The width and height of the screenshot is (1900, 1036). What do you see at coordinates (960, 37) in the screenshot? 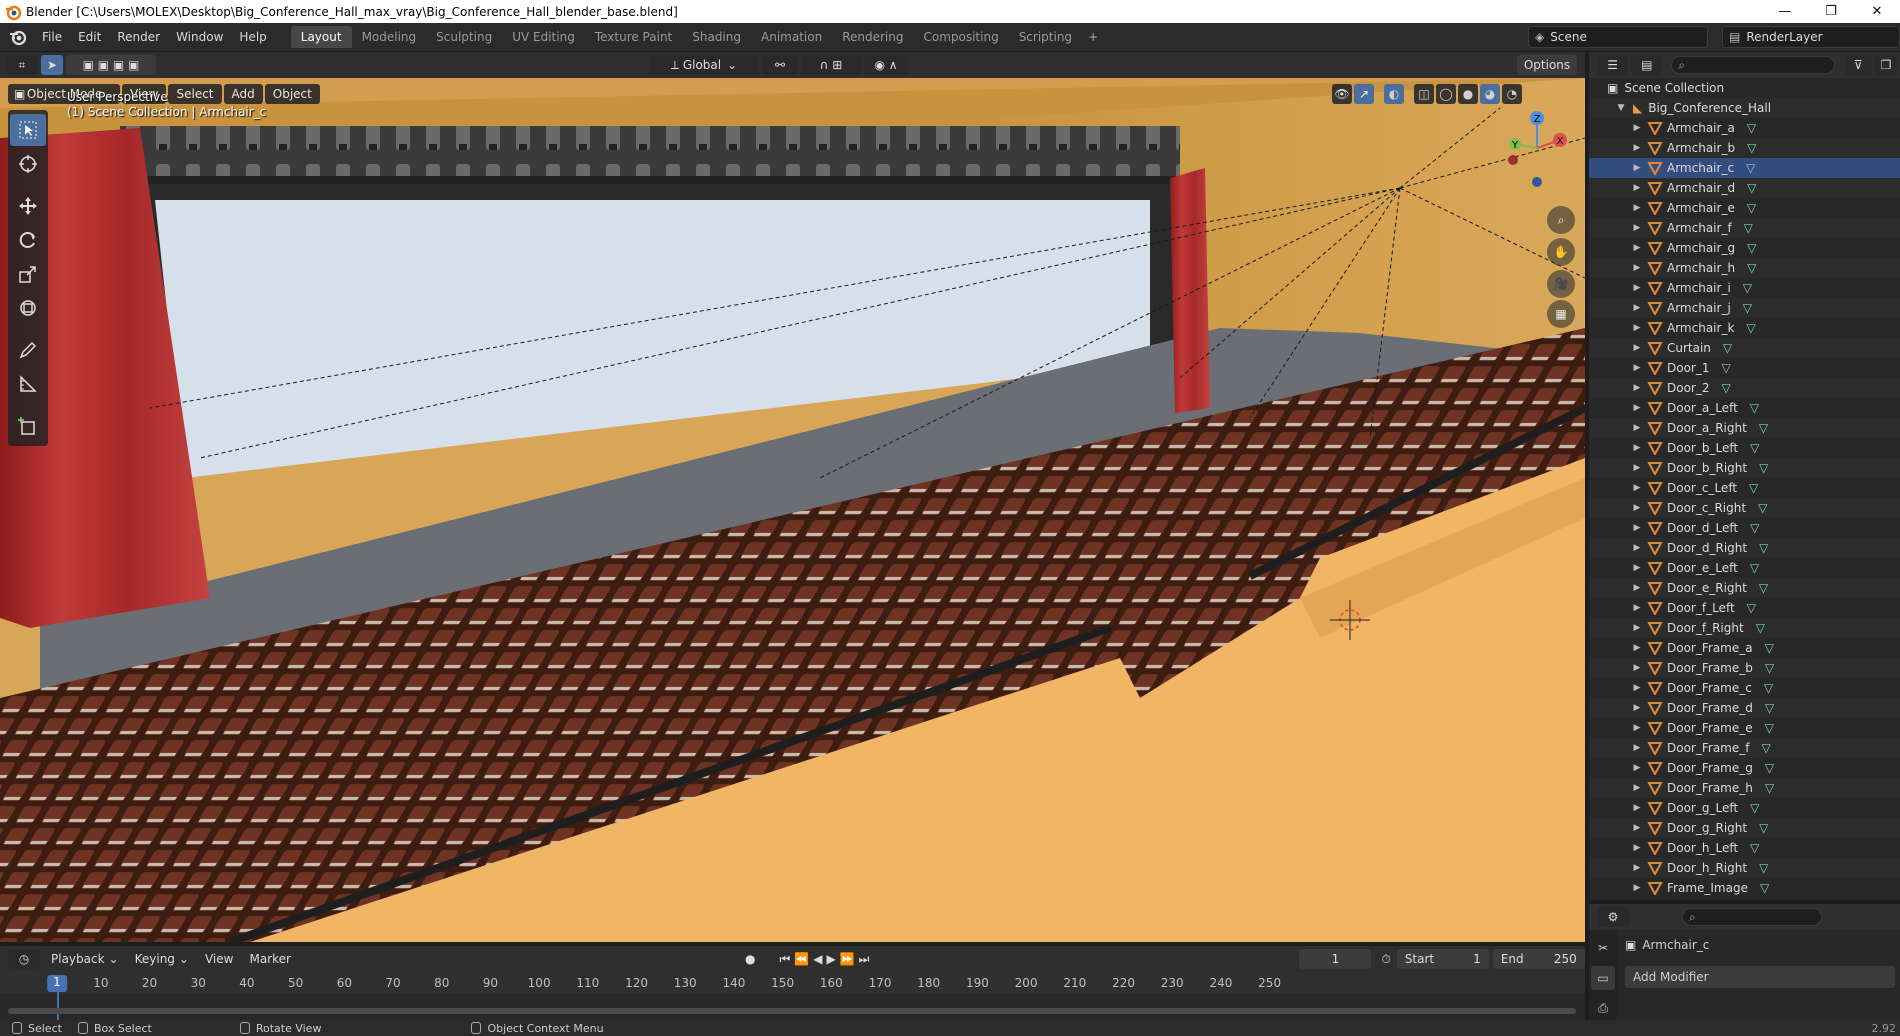
I see `tab-compositing: Compositing` at bounding box center [960, 37].